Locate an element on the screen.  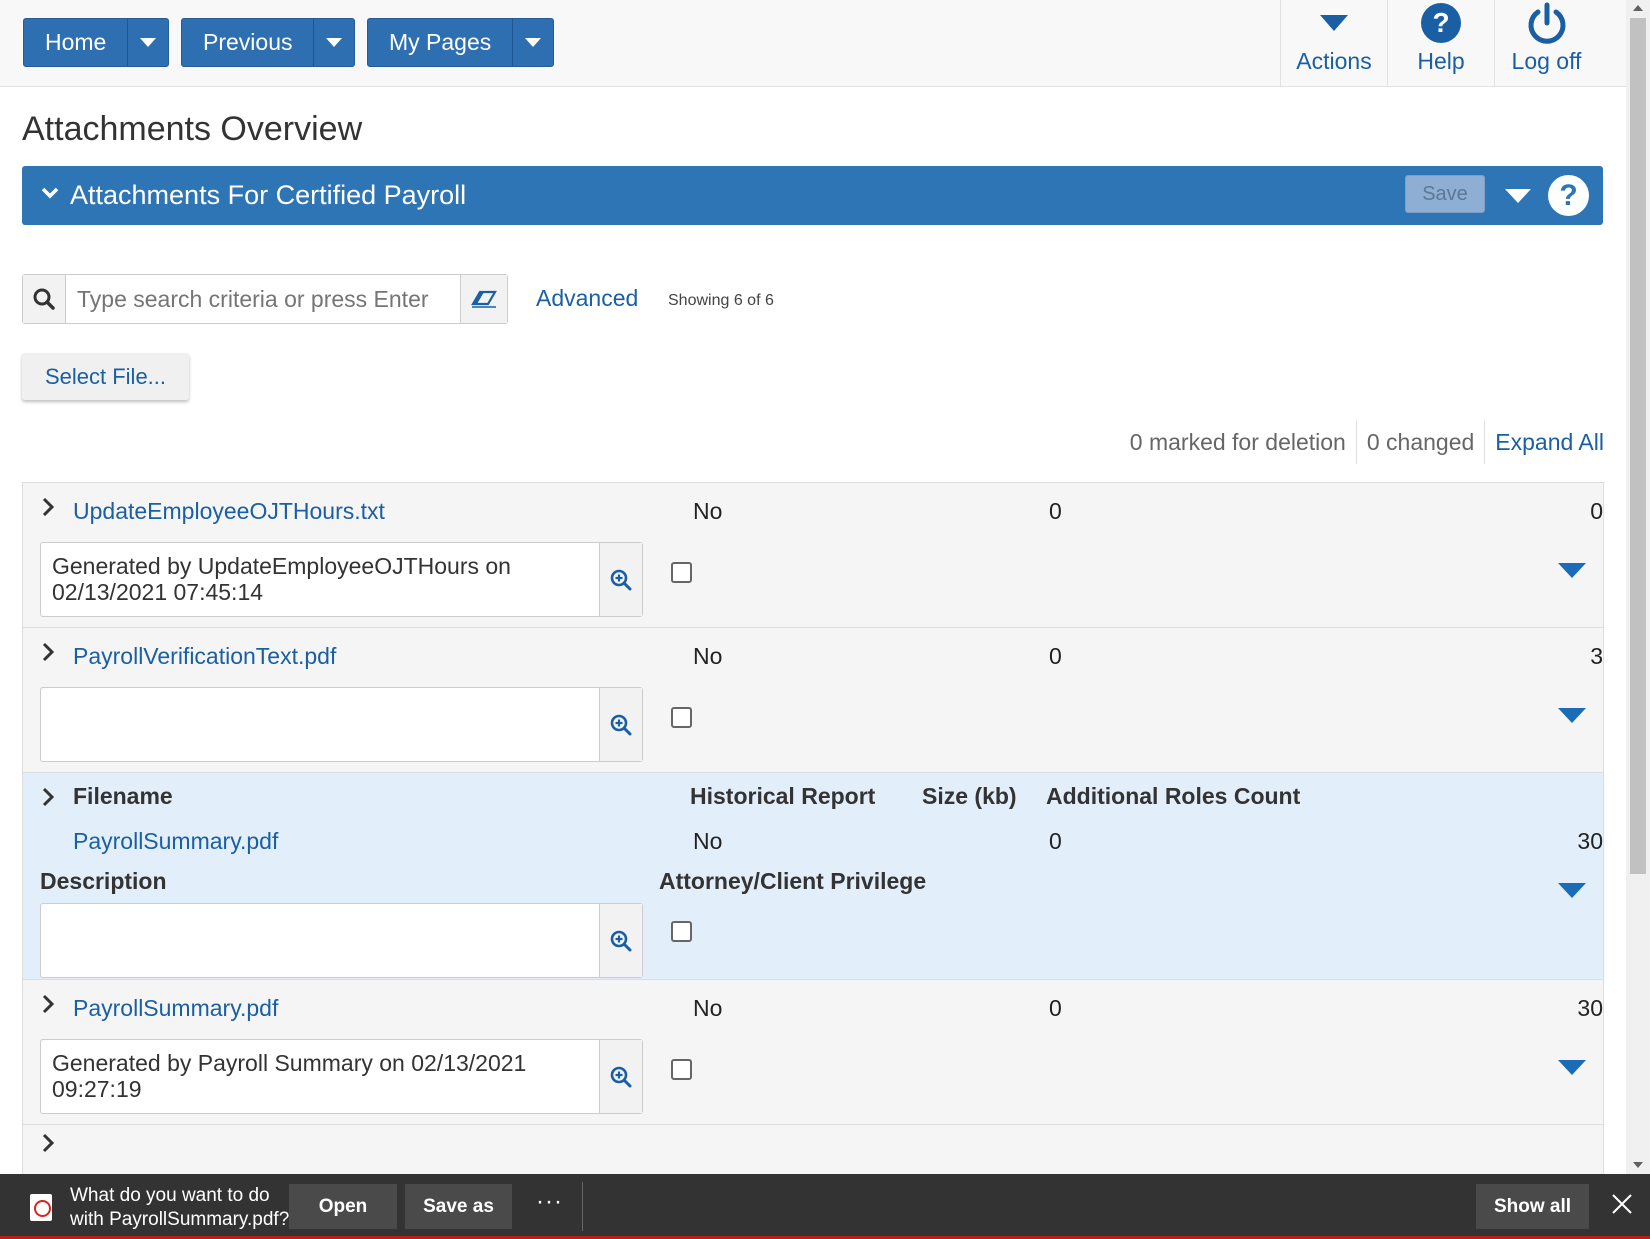
scroll-up-icon is located at coordinates (1638, 8).